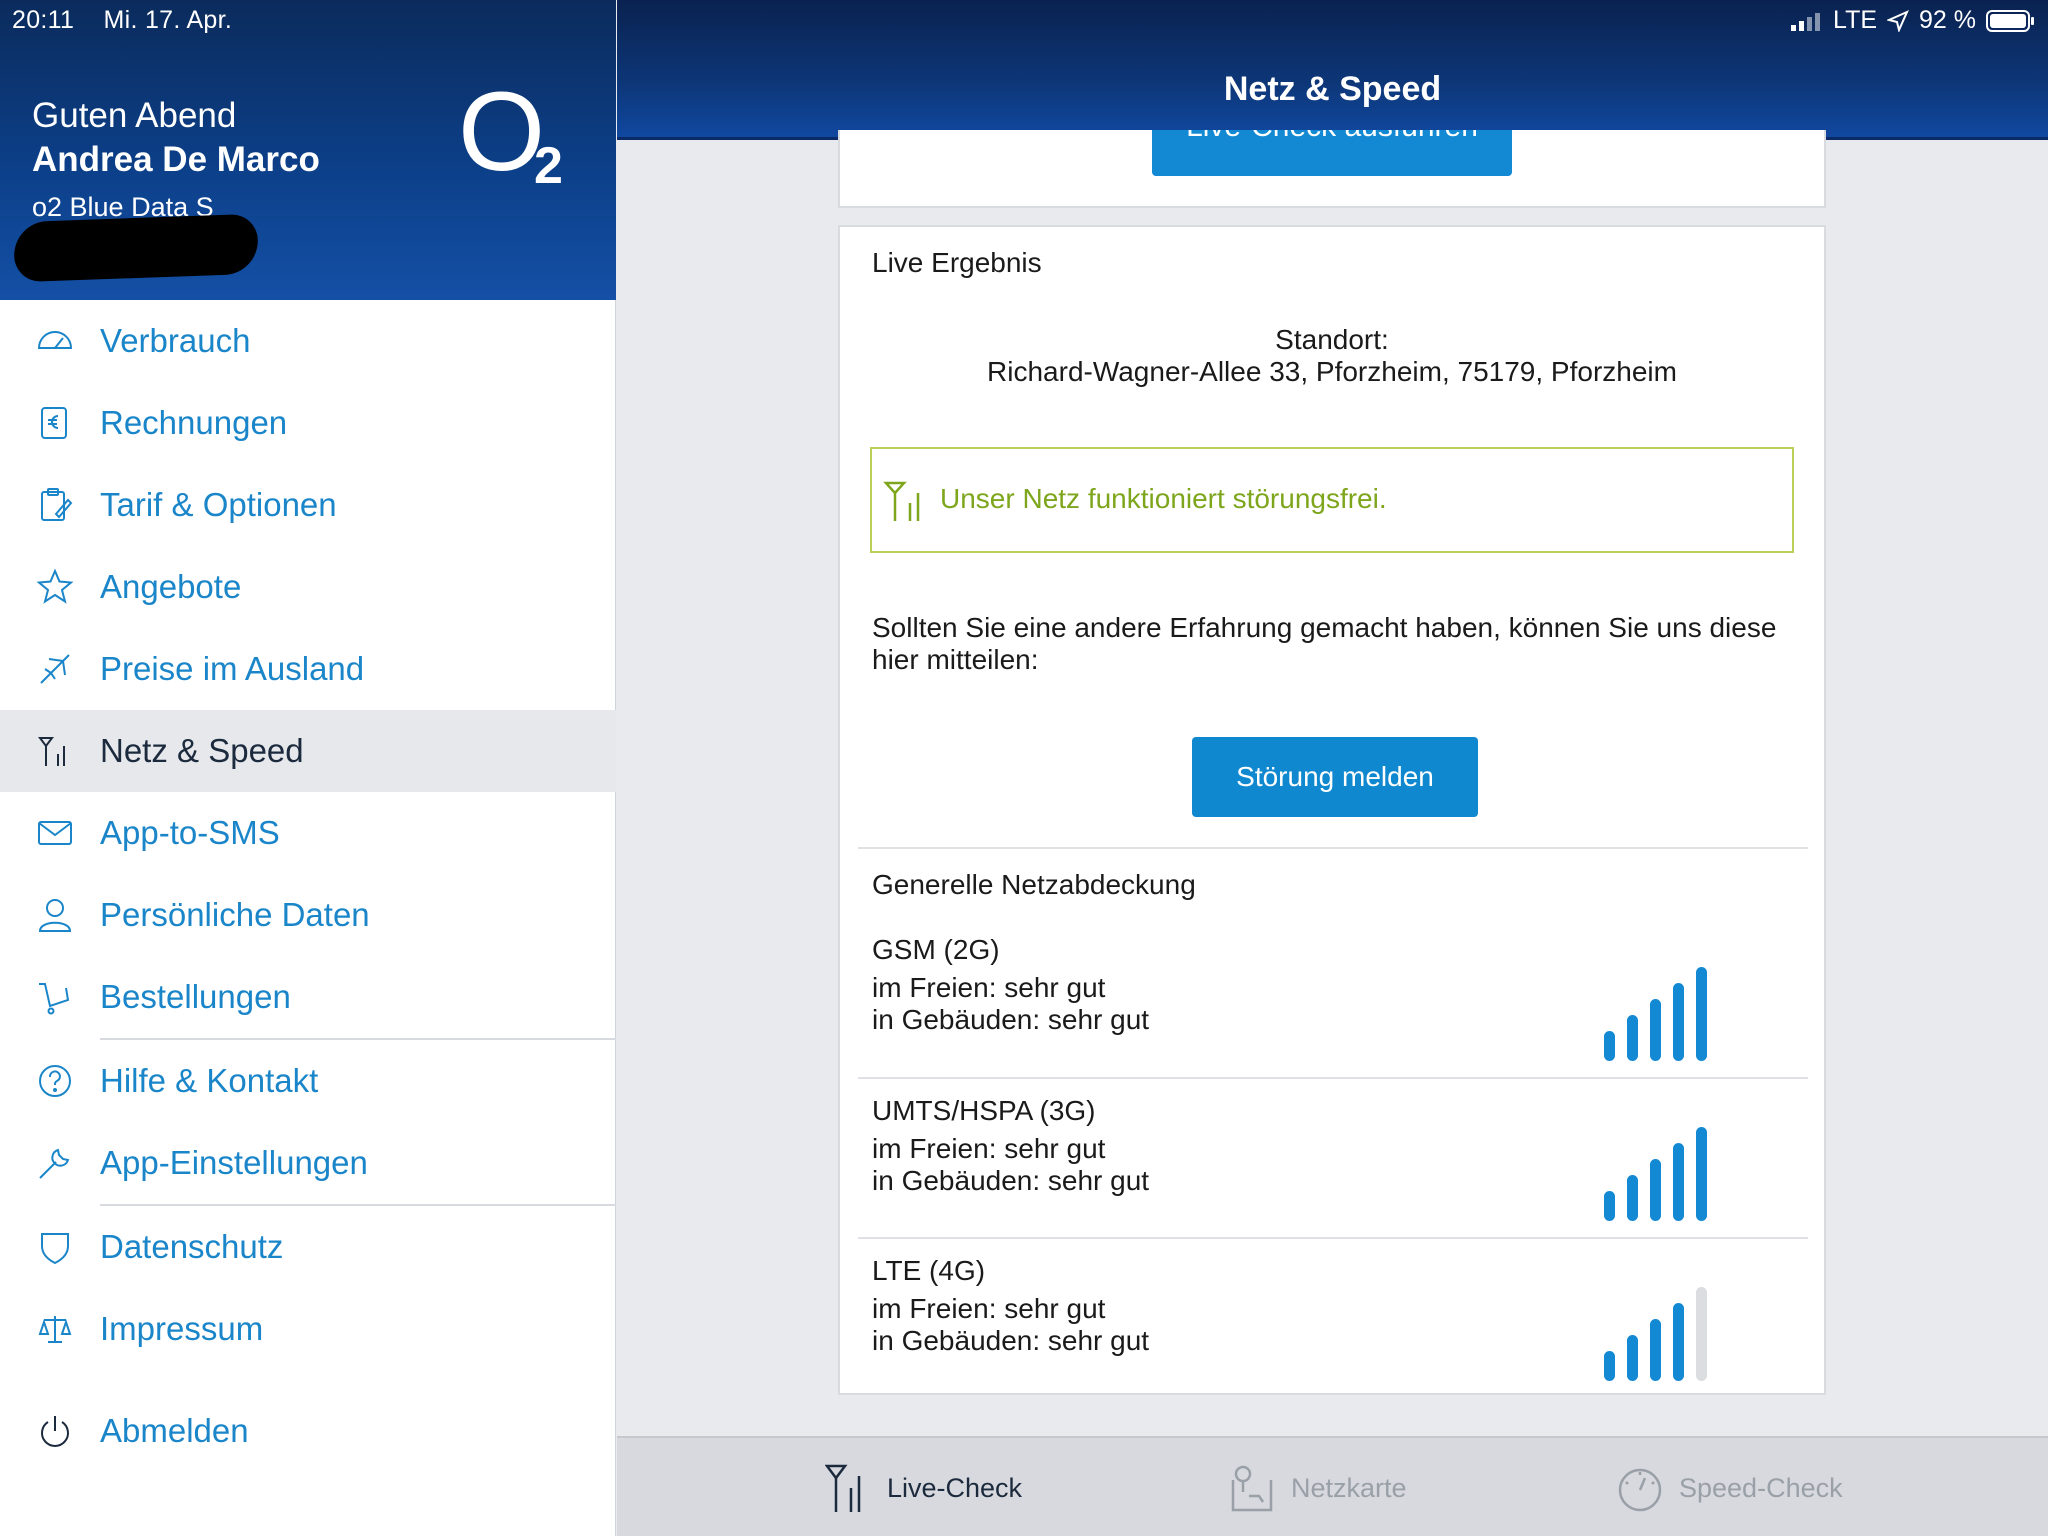 The image size is (2048, 1536). What do you see at coordinates (308, 587) in the screenshot?
I see `sidebar-item-angebote: Angebote` at bounding box center [308, 587].